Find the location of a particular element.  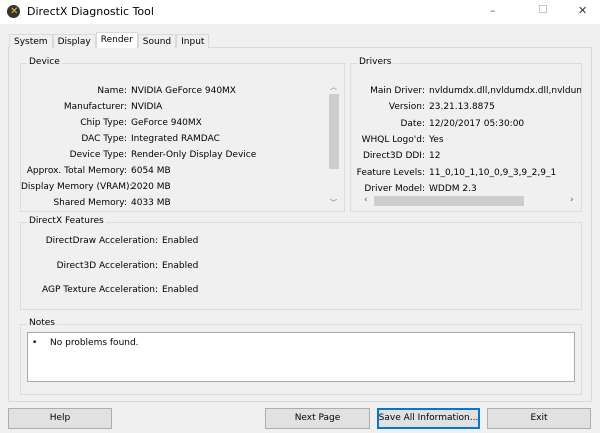

device-vertical-scrollbar: ︿ ﹀ is located at coordinates (334, 146).